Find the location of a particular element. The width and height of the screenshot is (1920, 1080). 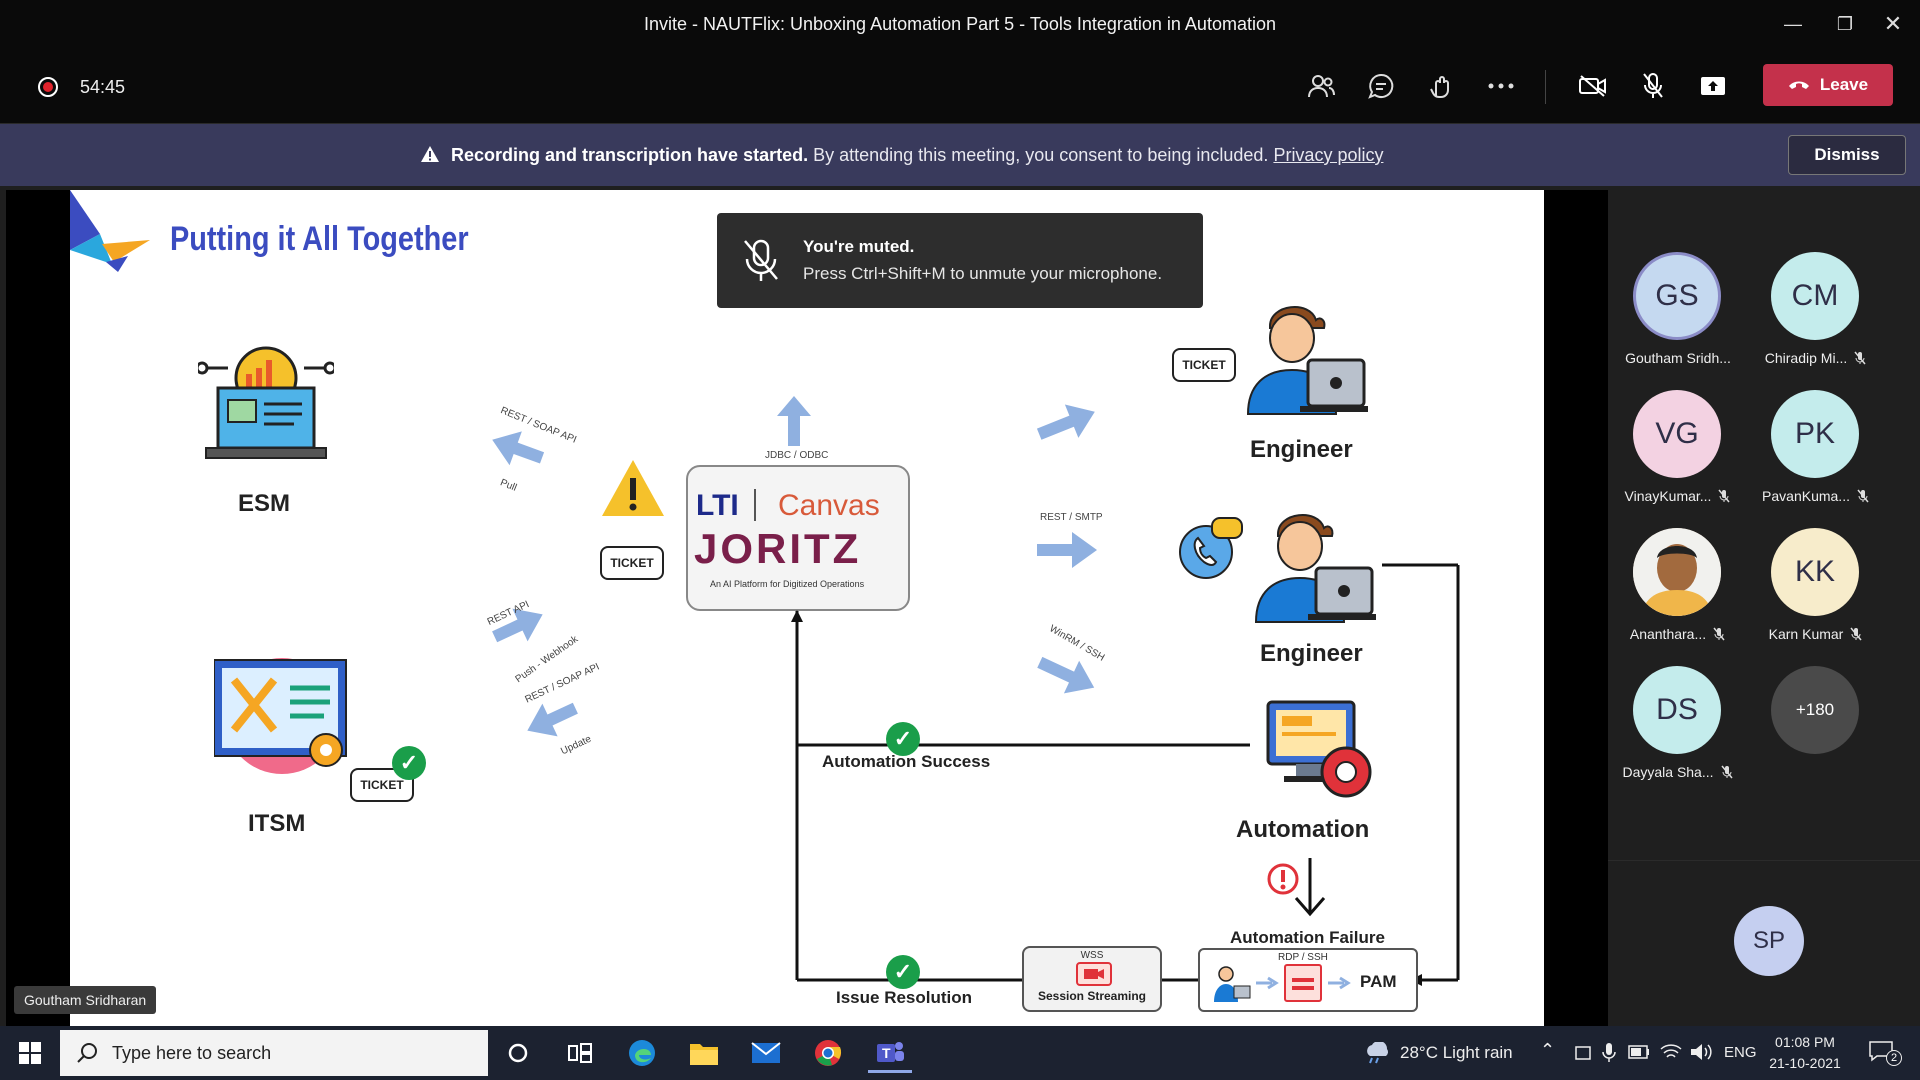

people-icon is located at coordinates (1321, 86).